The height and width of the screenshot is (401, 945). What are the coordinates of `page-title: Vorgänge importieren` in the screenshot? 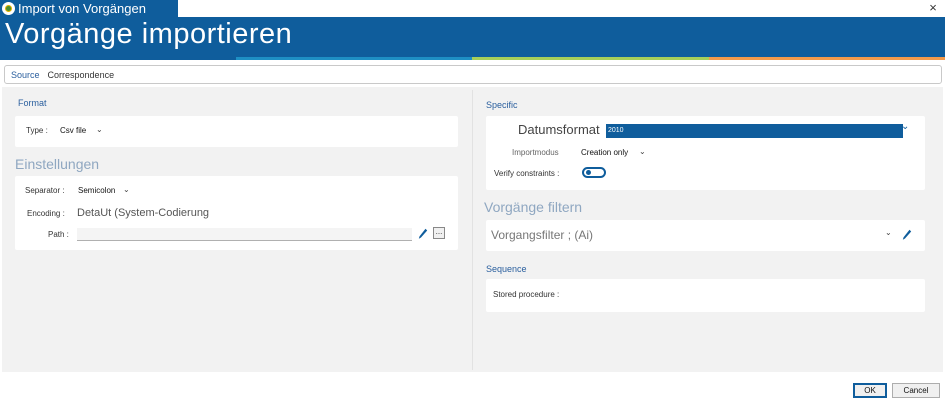 It's located at (149, 34).